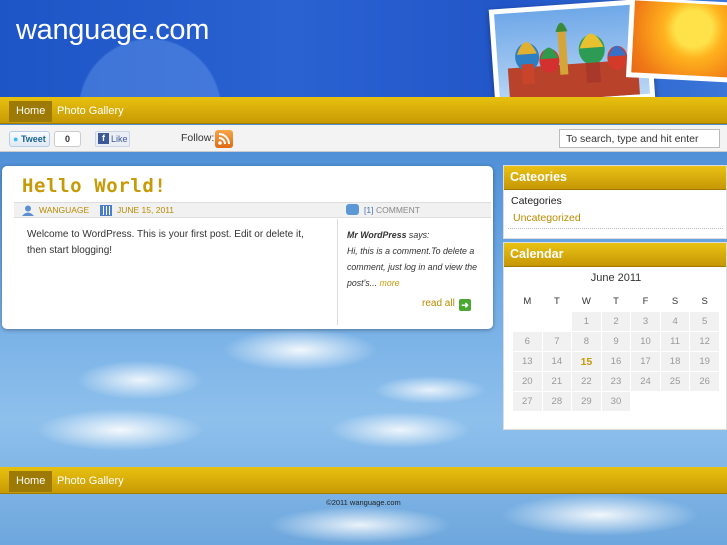 This screenshot has height=545, width=727. Describe the element at coordinates (28, 210) in the screenshot. I see `user-icon` at that location.